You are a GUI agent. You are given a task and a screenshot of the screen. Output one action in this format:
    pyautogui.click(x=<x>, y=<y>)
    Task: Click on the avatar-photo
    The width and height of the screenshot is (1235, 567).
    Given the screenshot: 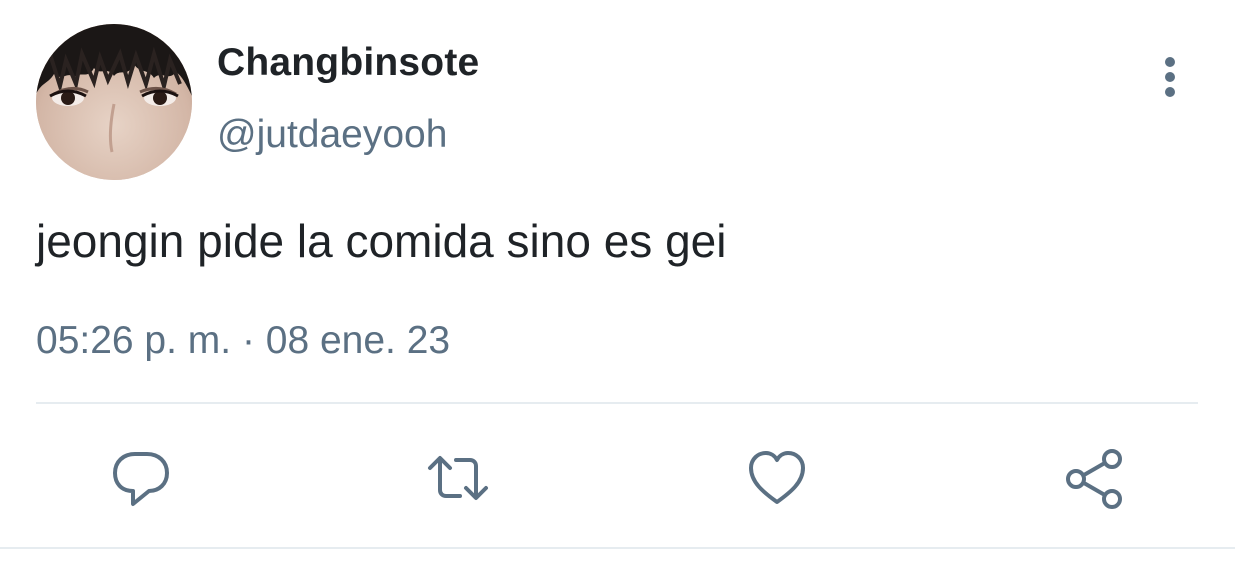 What is the action you would take?
    pyautogui.click(x=114, y=102)
    